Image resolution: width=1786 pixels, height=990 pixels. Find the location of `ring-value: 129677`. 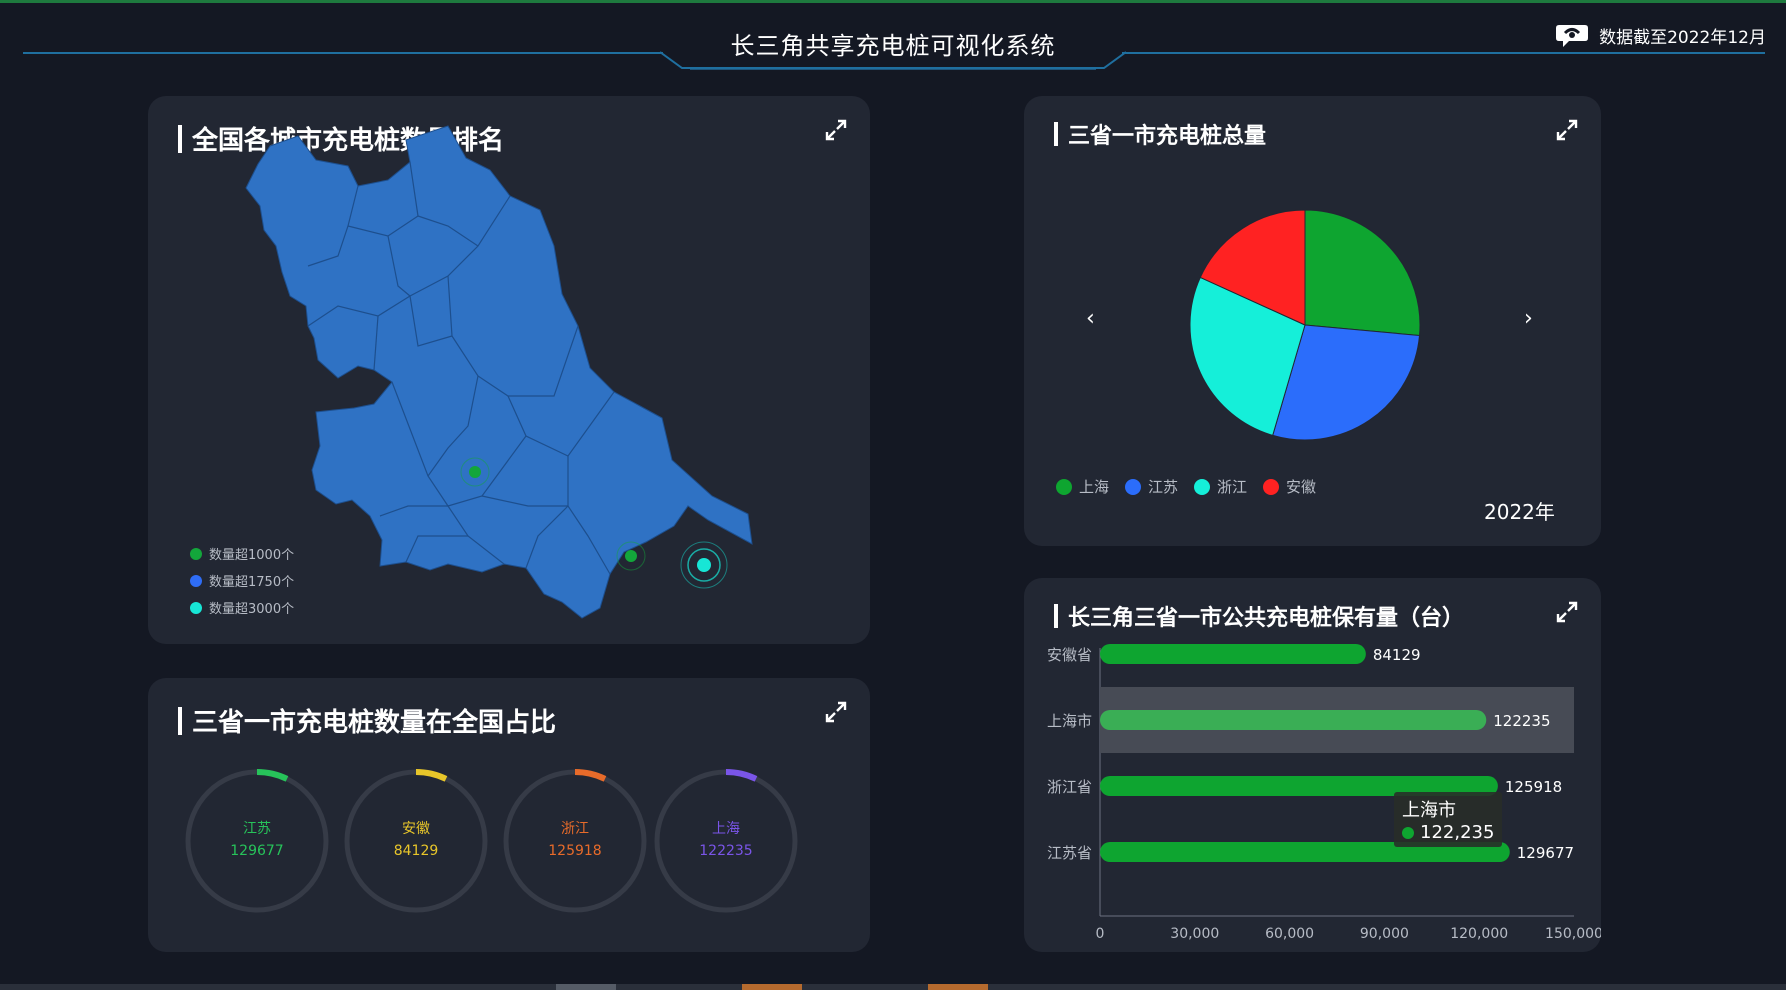

ring-value: 129677 is located at coordinates (257, 851).